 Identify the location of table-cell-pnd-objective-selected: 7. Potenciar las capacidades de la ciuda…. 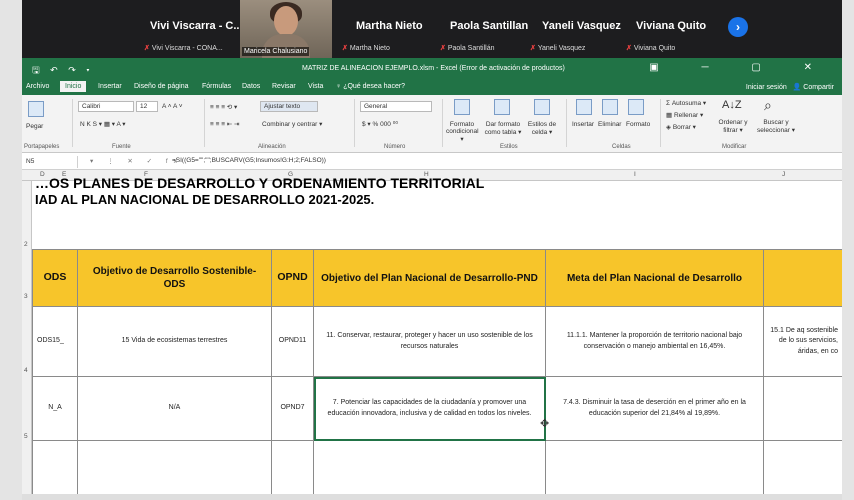
(430, 409).